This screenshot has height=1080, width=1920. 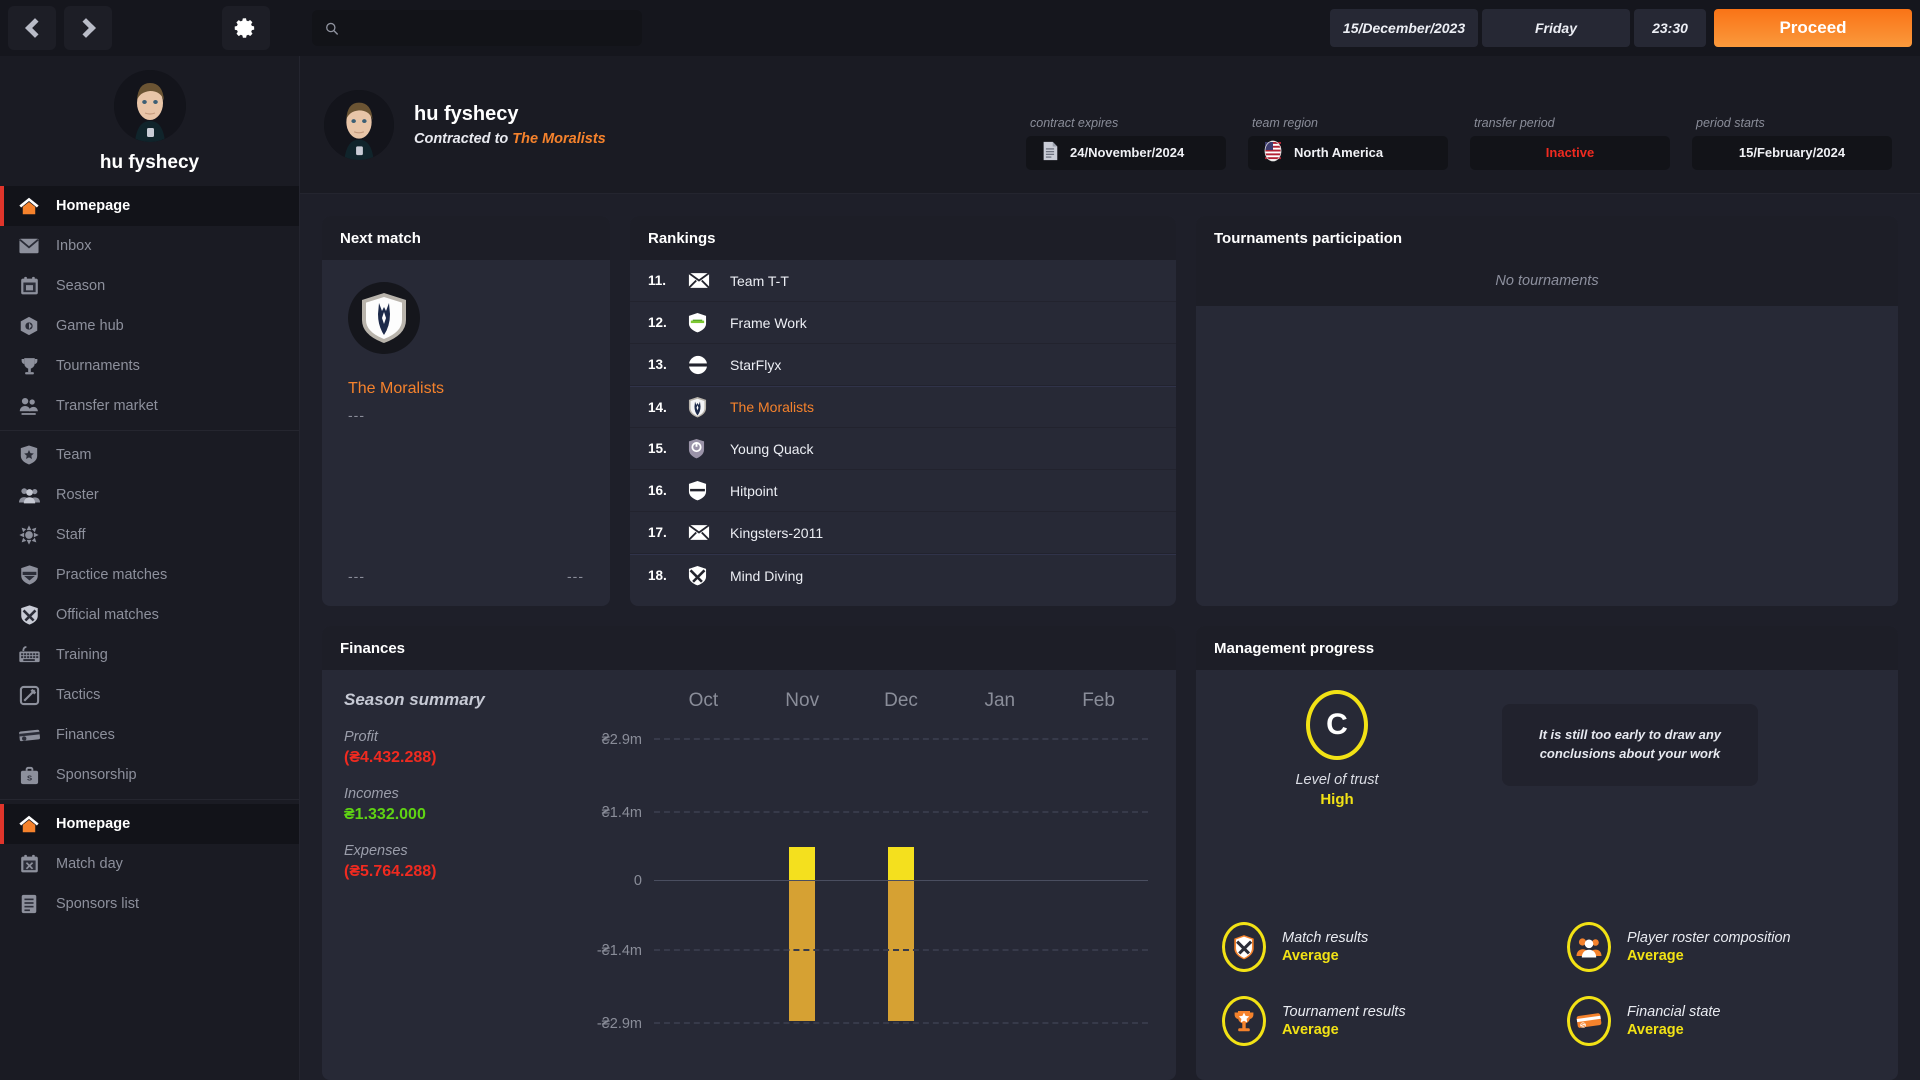 I want to click on tournaments-body: No tournaments, so click(x=1547, y=433).